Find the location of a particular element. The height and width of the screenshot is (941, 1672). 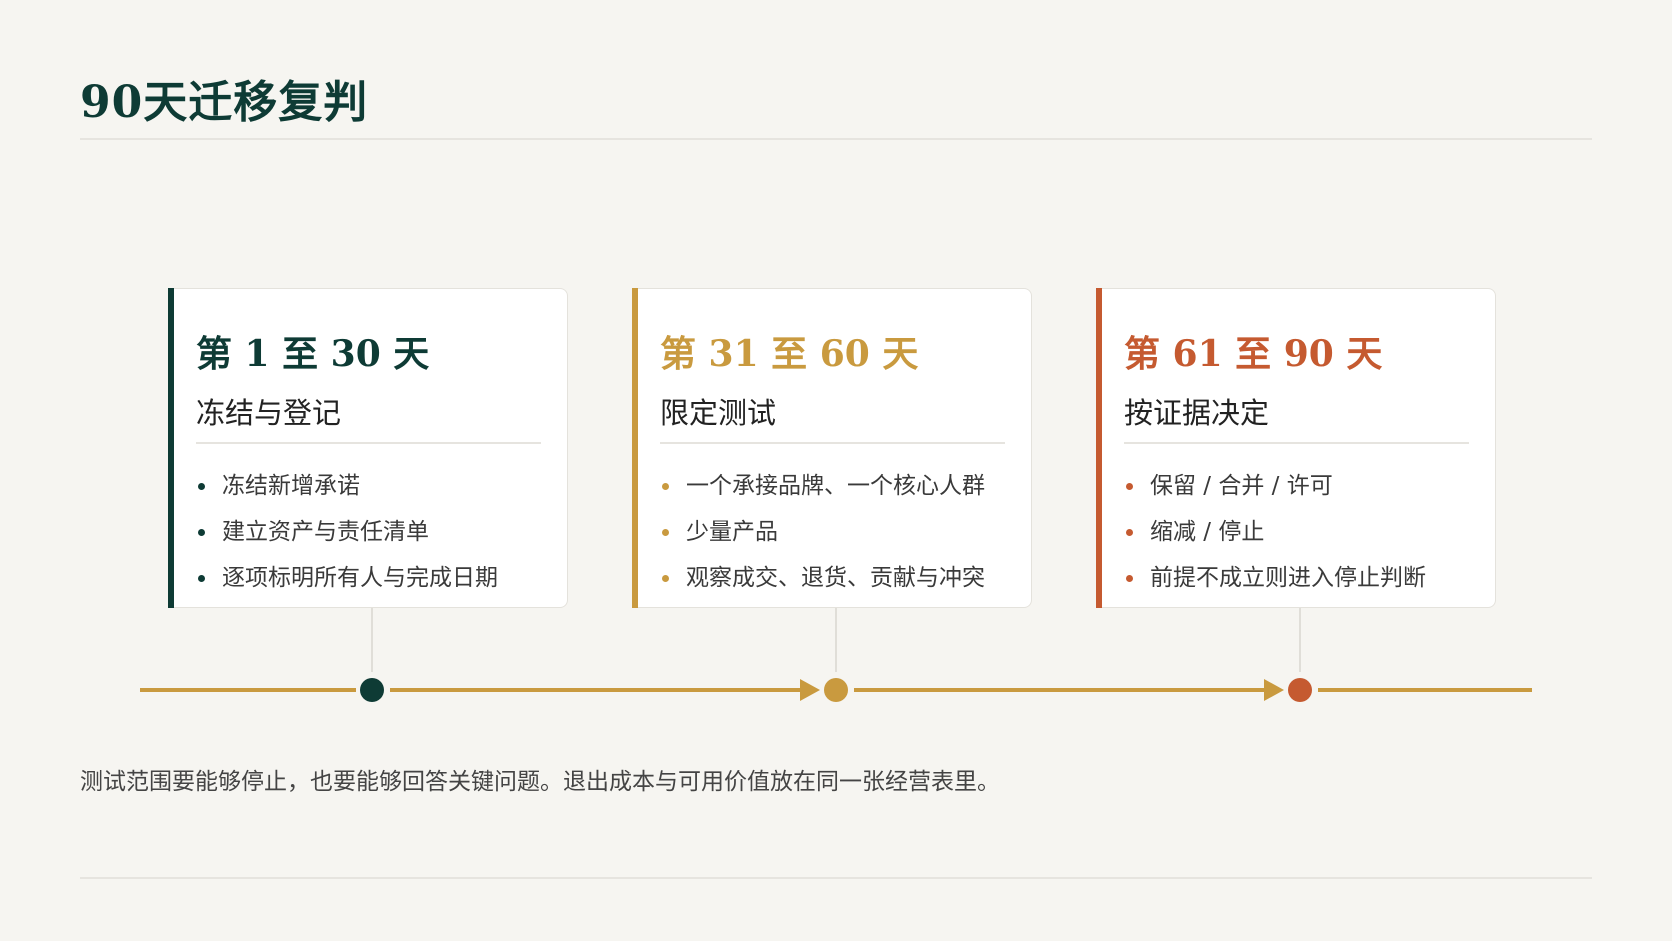

list-item: 建立资产与责任清单 is located at coordinates (376, 532).